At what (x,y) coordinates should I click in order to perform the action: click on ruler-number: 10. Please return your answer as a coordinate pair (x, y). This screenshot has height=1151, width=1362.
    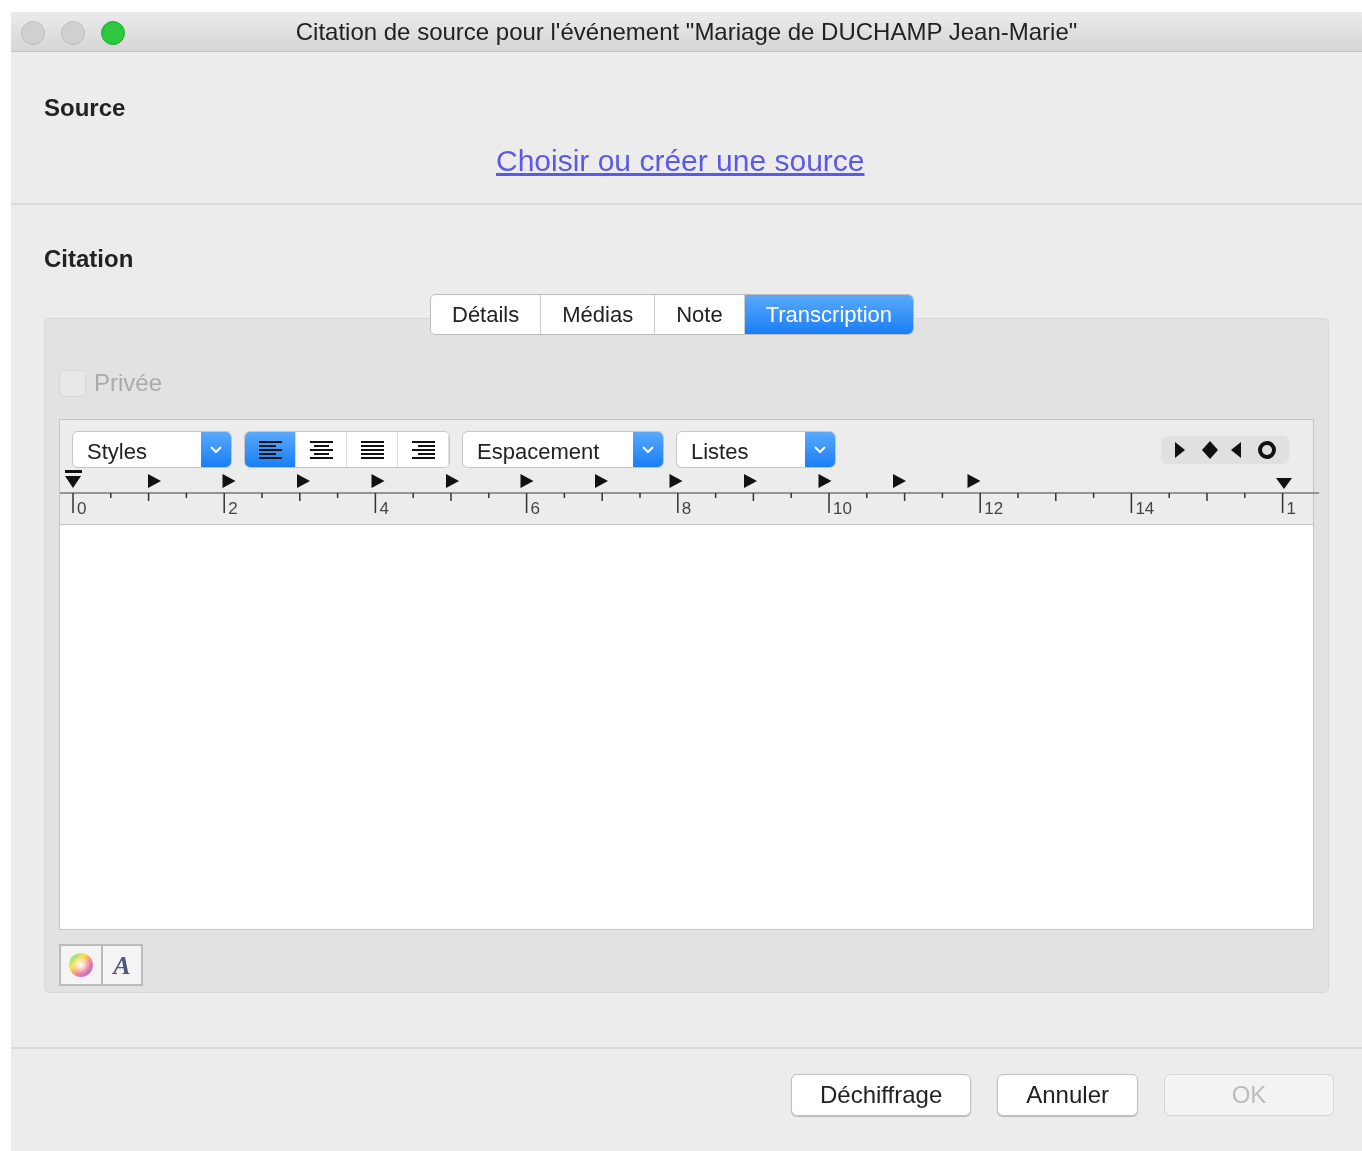
    Looking at the image, I should click on (842, 508).